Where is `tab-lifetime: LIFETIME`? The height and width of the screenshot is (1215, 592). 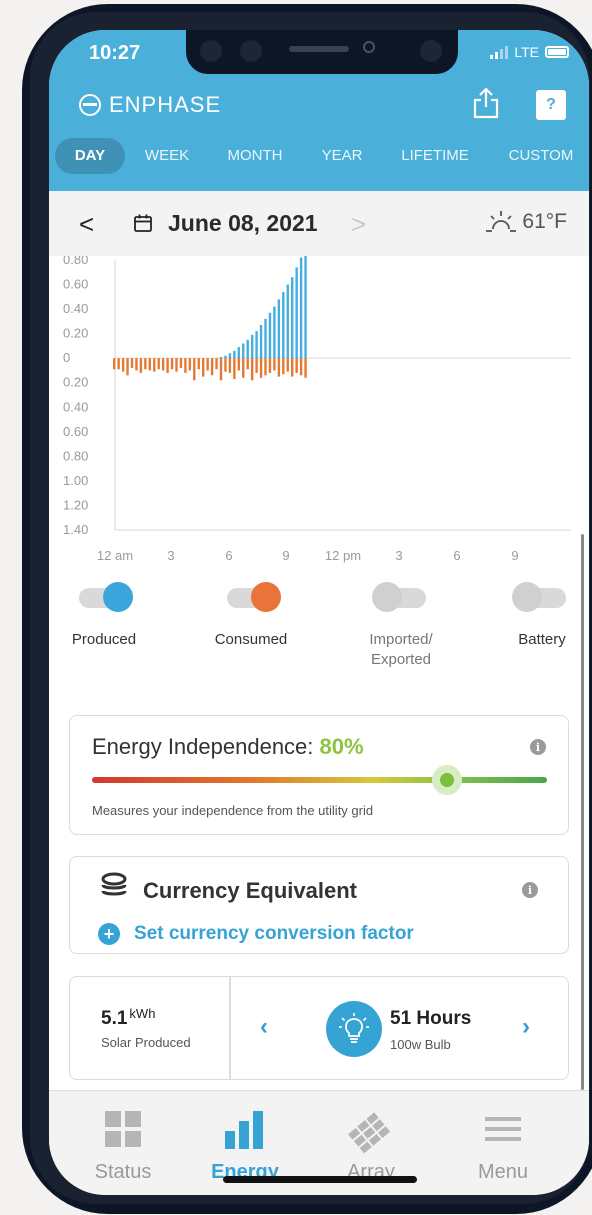 tab-lifetime: LIFETIME is located at coordinates (435, 156).